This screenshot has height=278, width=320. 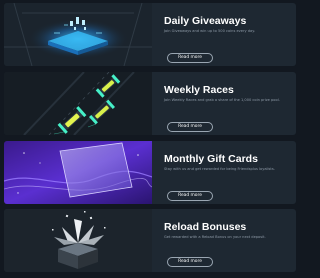 What do you see at coordinates (205, 21) in the screenshot?
I see `promo-title: Daily Giveaways` at bounding box center [205, 21].